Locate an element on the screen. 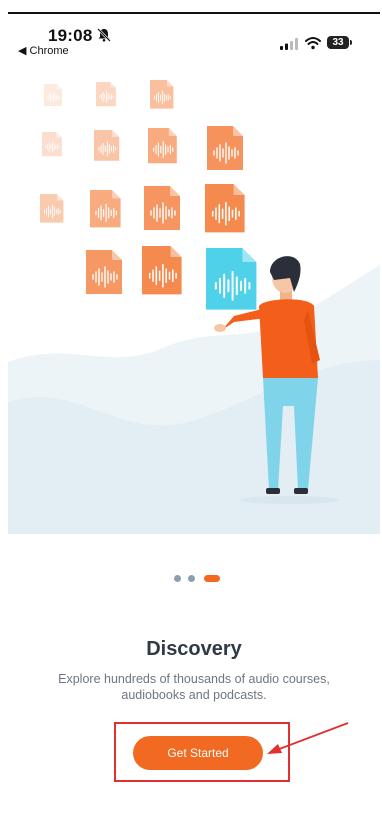  battery-icon: 33 is located at coordinates (340, 43).